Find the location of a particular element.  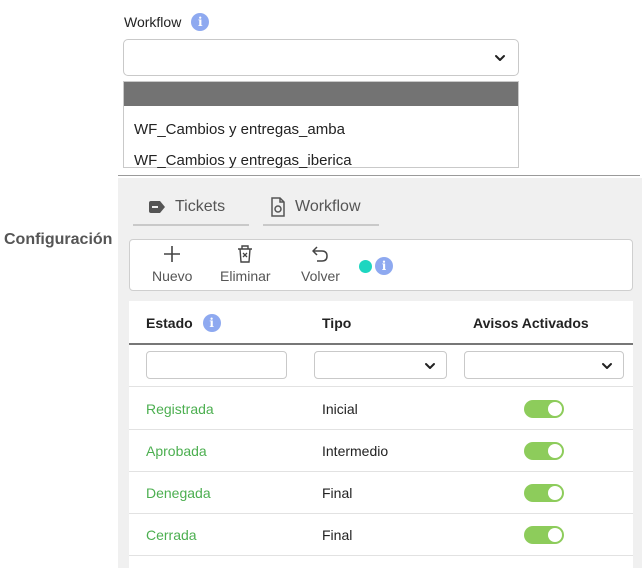

new-button-label: Nuevo is located at coordinates (172, 276).